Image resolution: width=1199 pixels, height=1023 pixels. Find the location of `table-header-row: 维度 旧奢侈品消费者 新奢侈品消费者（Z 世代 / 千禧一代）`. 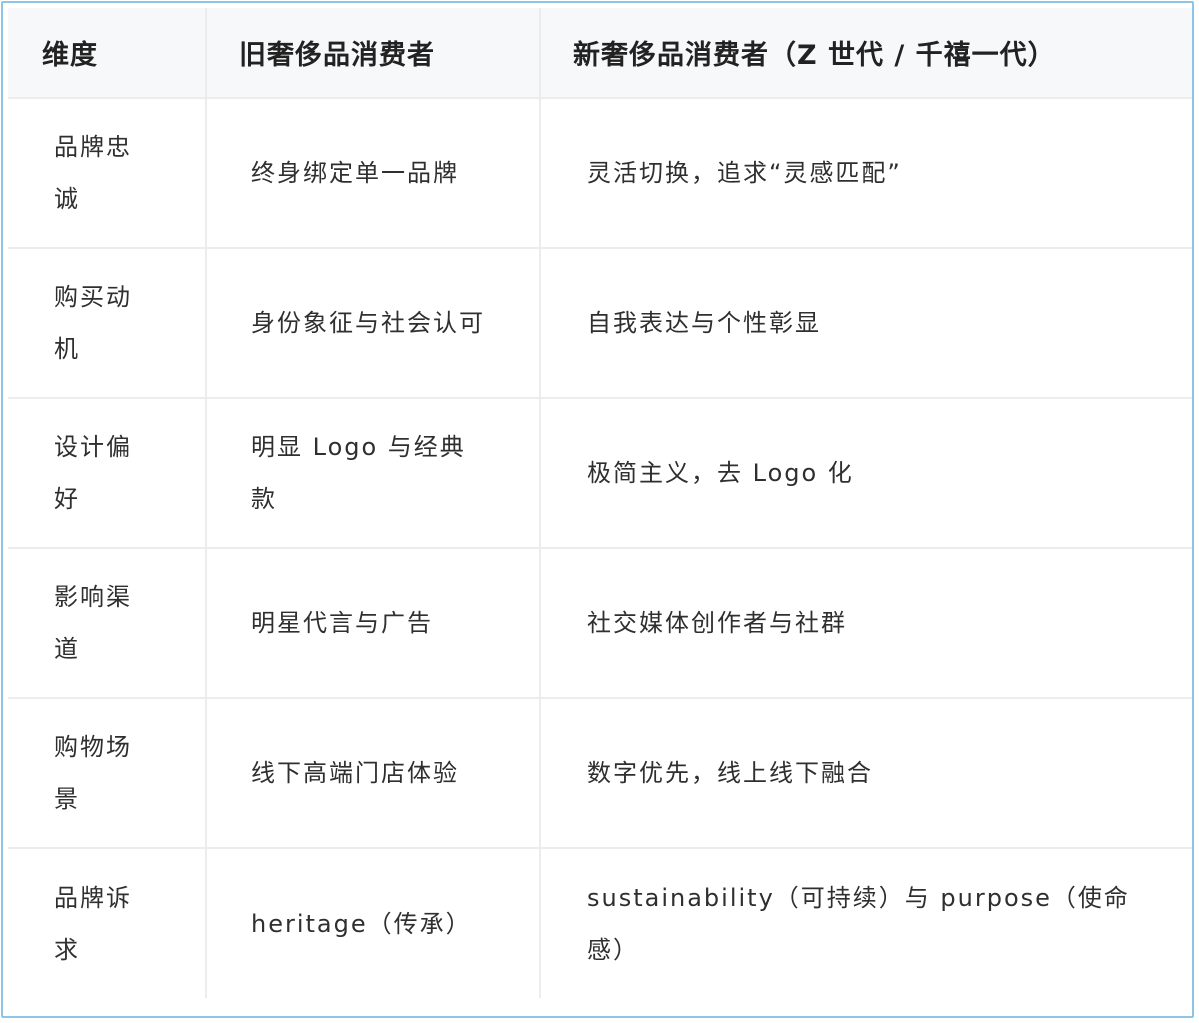

table-header-row: 维度 旧奢侈品消费者 新奢侈品消费者（Z 世代 / 千禧一代） is located at coordinates (600, 53).